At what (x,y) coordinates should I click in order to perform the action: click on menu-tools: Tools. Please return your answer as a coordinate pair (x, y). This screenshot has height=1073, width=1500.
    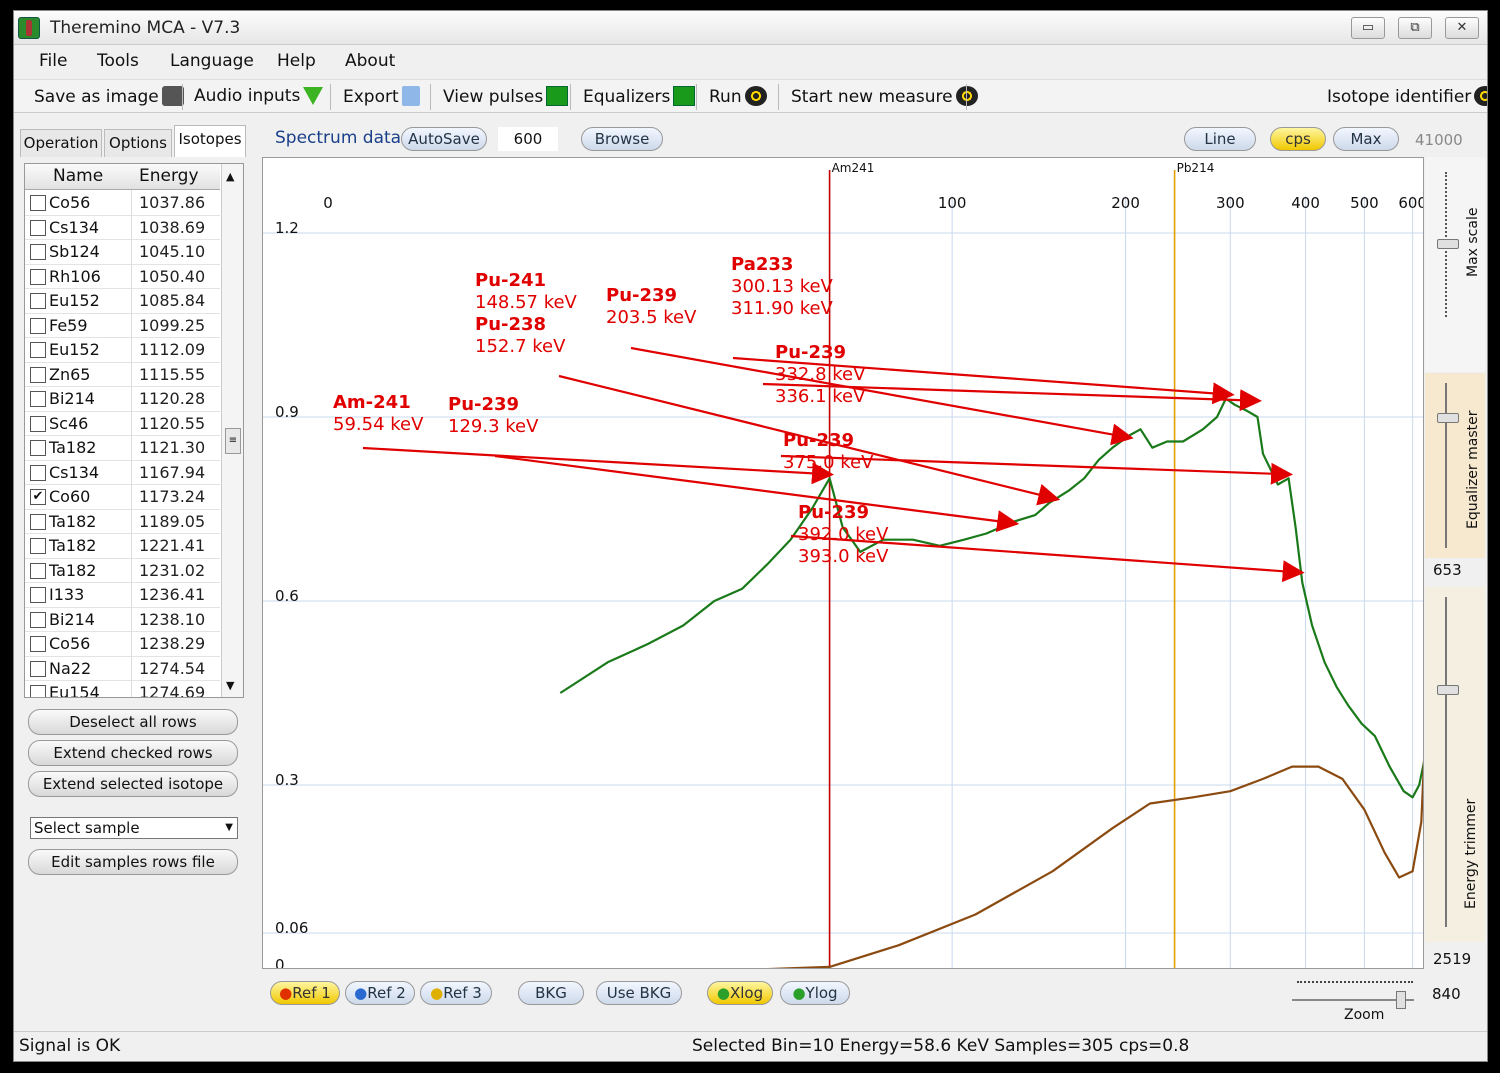
    Looking at the image, I should click on (118, 61).